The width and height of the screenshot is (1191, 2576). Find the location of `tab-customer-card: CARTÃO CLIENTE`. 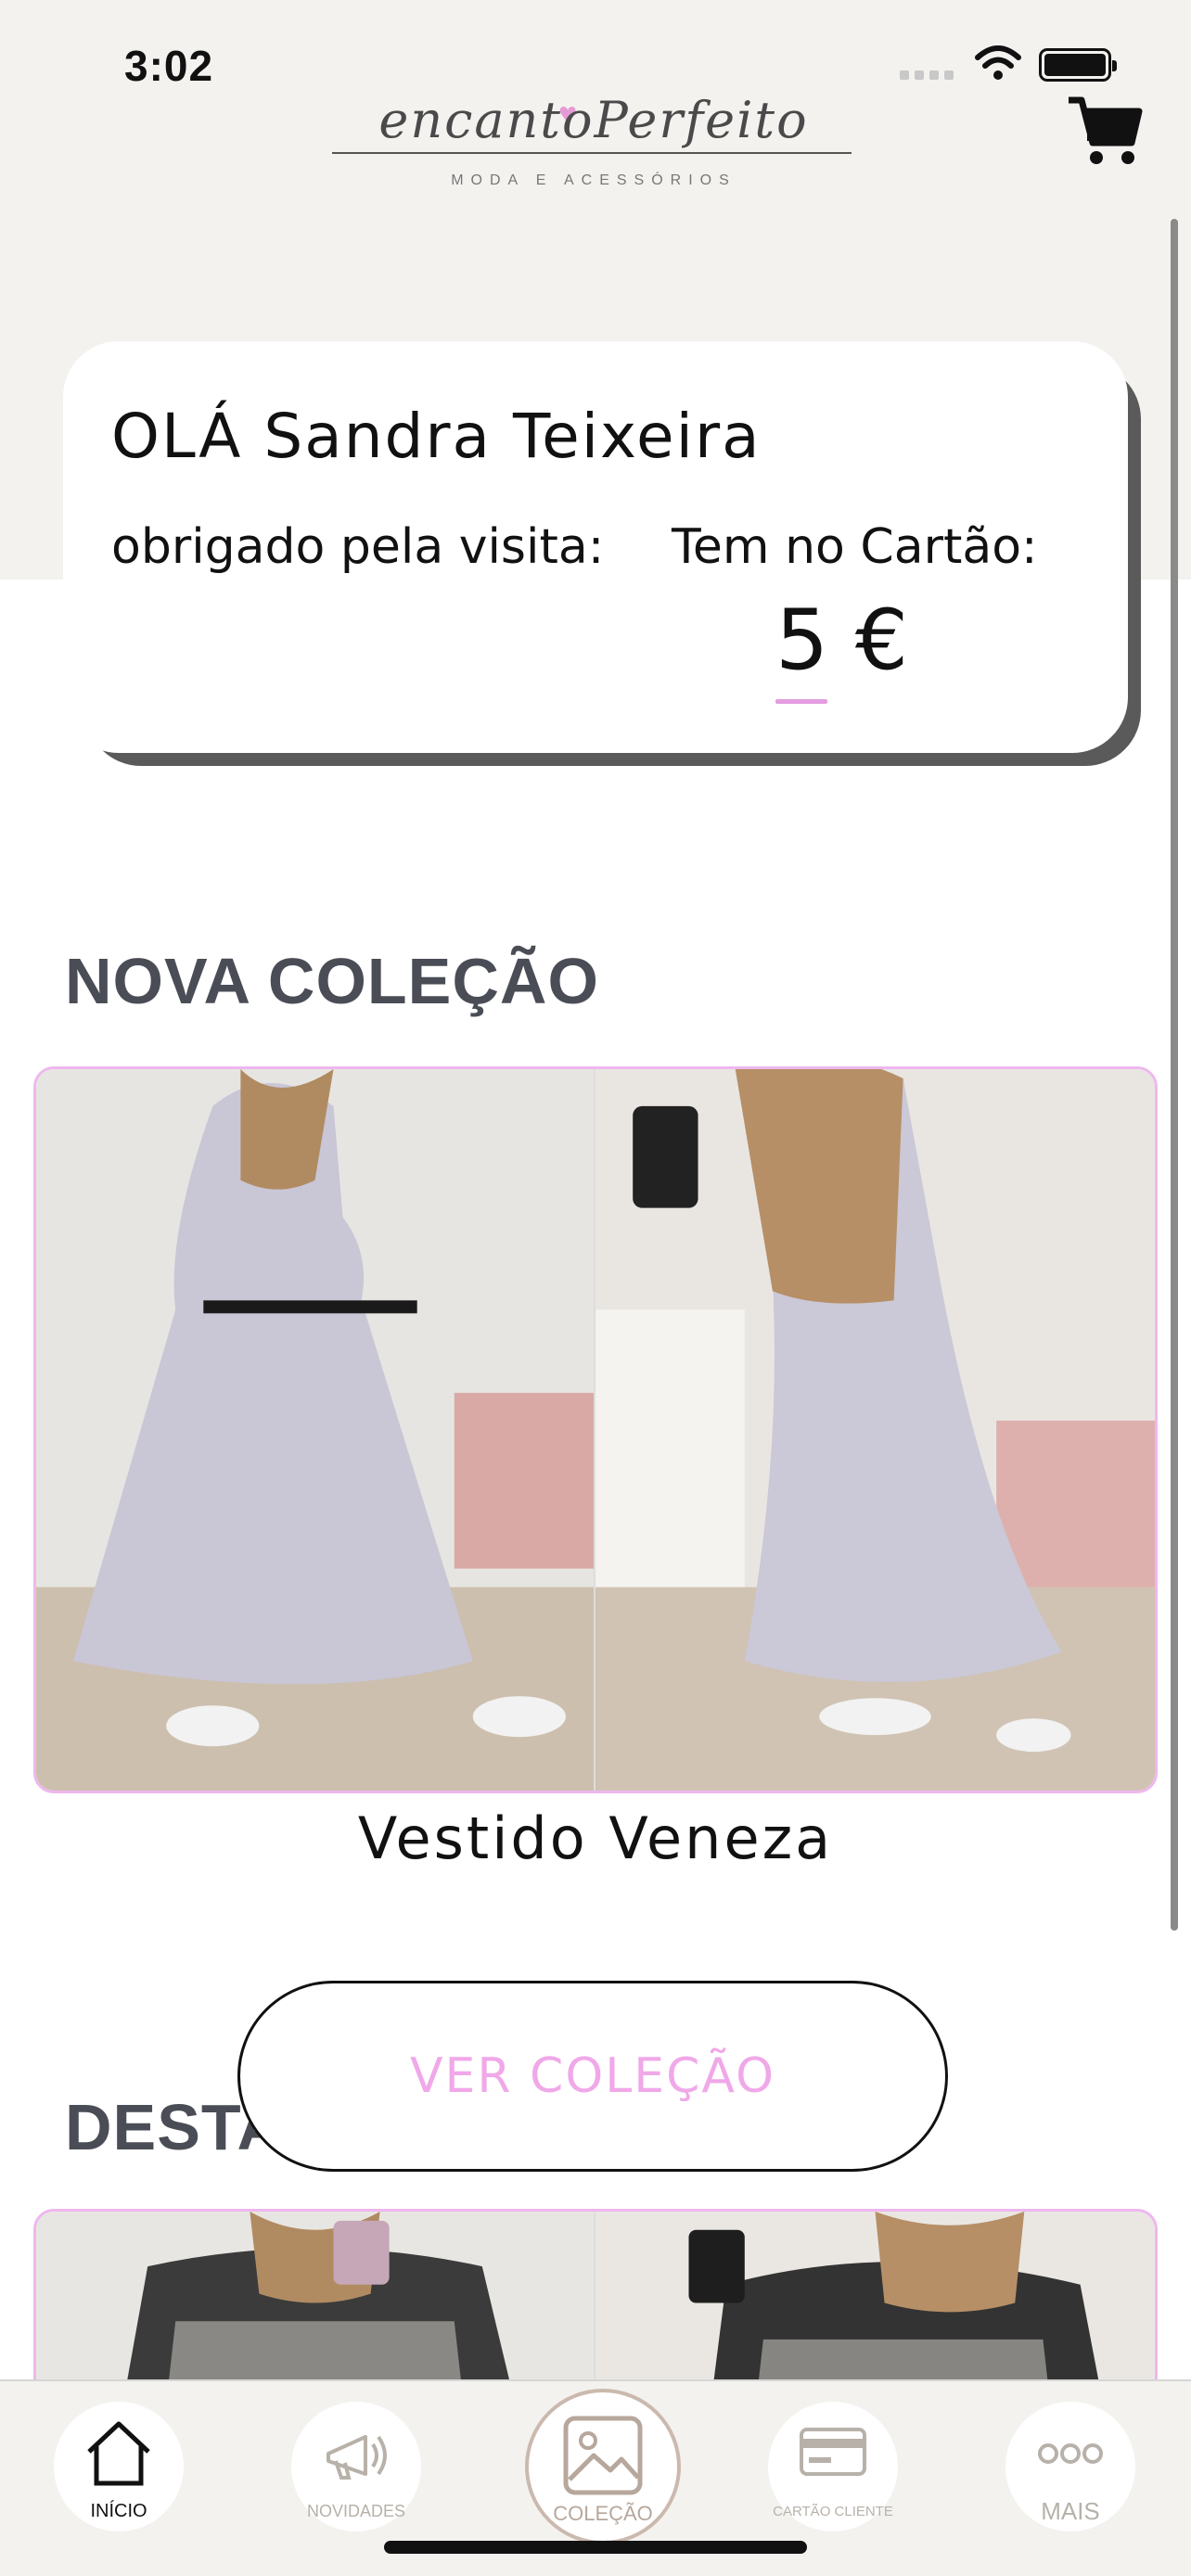

tab-customer-card: CARTÃO CLIENTE is located at coordinates (833, 2466).